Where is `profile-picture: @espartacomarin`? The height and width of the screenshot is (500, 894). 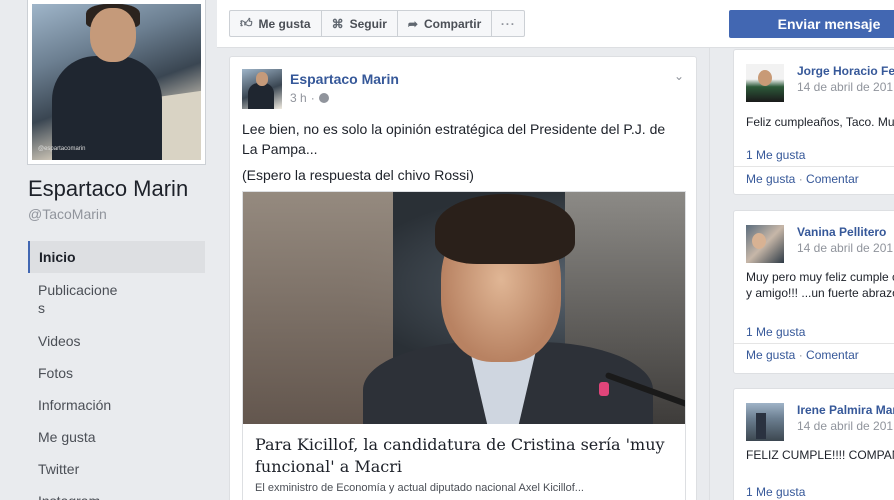
profile-picture: @espartacomarin is located at coordinates (116, 82).